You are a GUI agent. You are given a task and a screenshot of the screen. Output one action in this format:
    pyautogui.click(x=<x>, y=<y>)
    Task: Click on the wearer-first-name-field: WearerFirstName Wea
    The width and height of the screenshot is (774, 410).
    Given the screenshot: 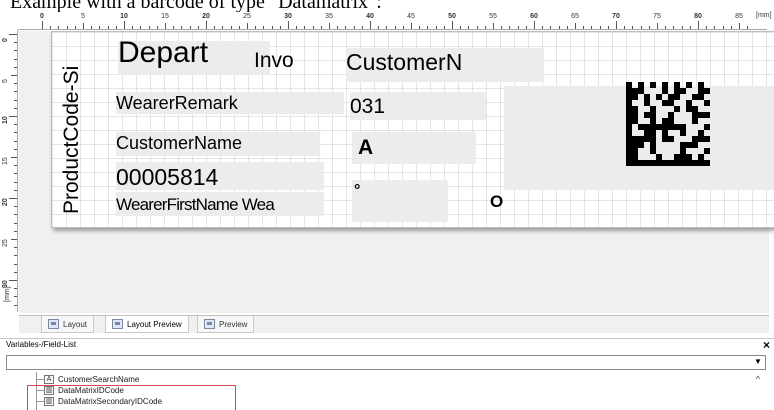 What is the action you would take?
    pyautogui.click(x=196, y=205)
    